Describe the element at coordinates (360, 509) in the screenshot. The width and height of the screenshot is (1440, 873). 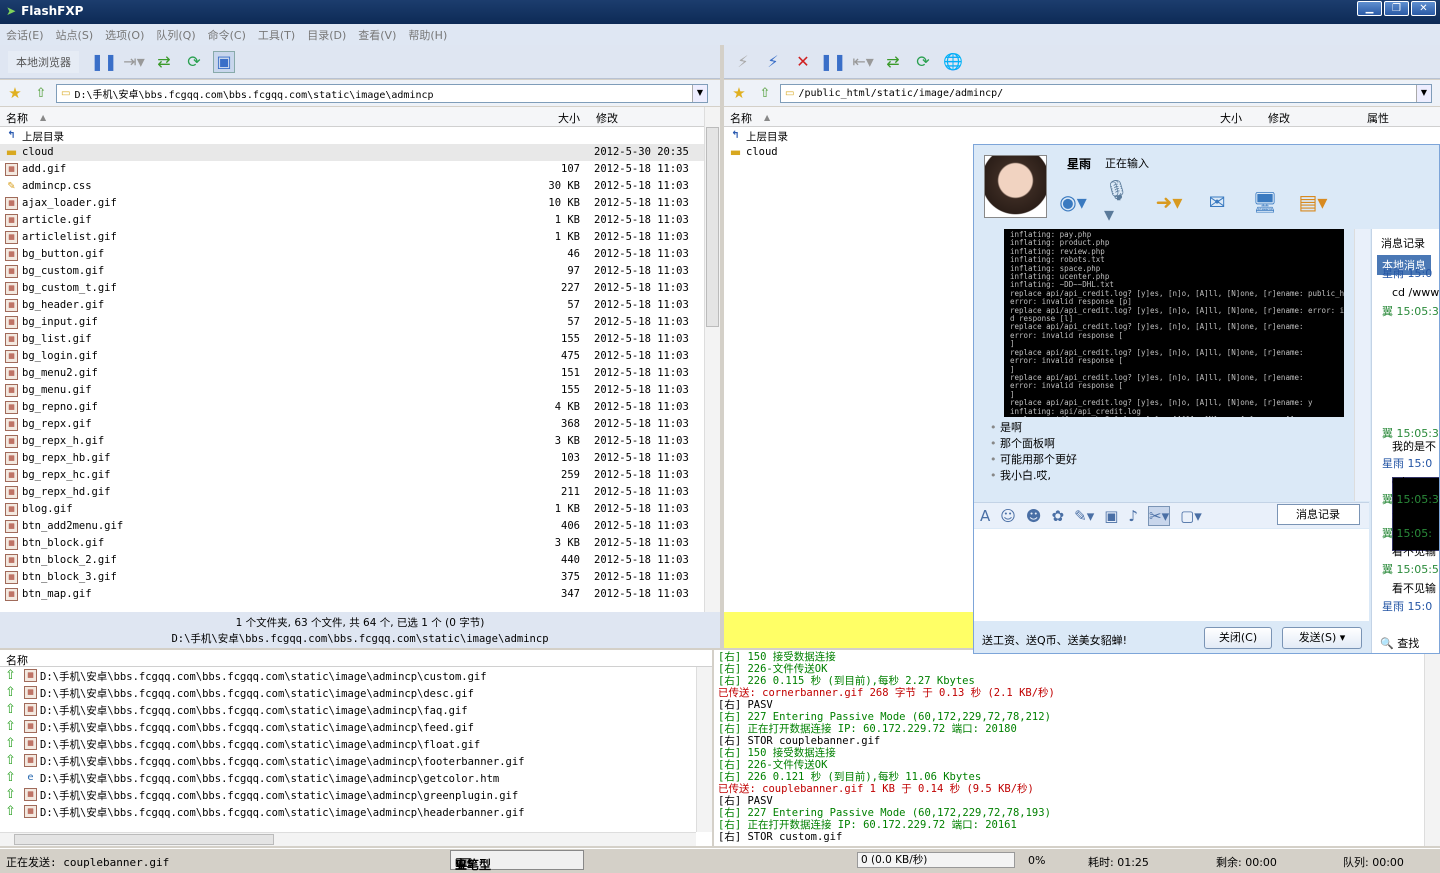
I see `file-row: ▦ blog.gif 1 KB 2012-5-18 11:03` at that location.